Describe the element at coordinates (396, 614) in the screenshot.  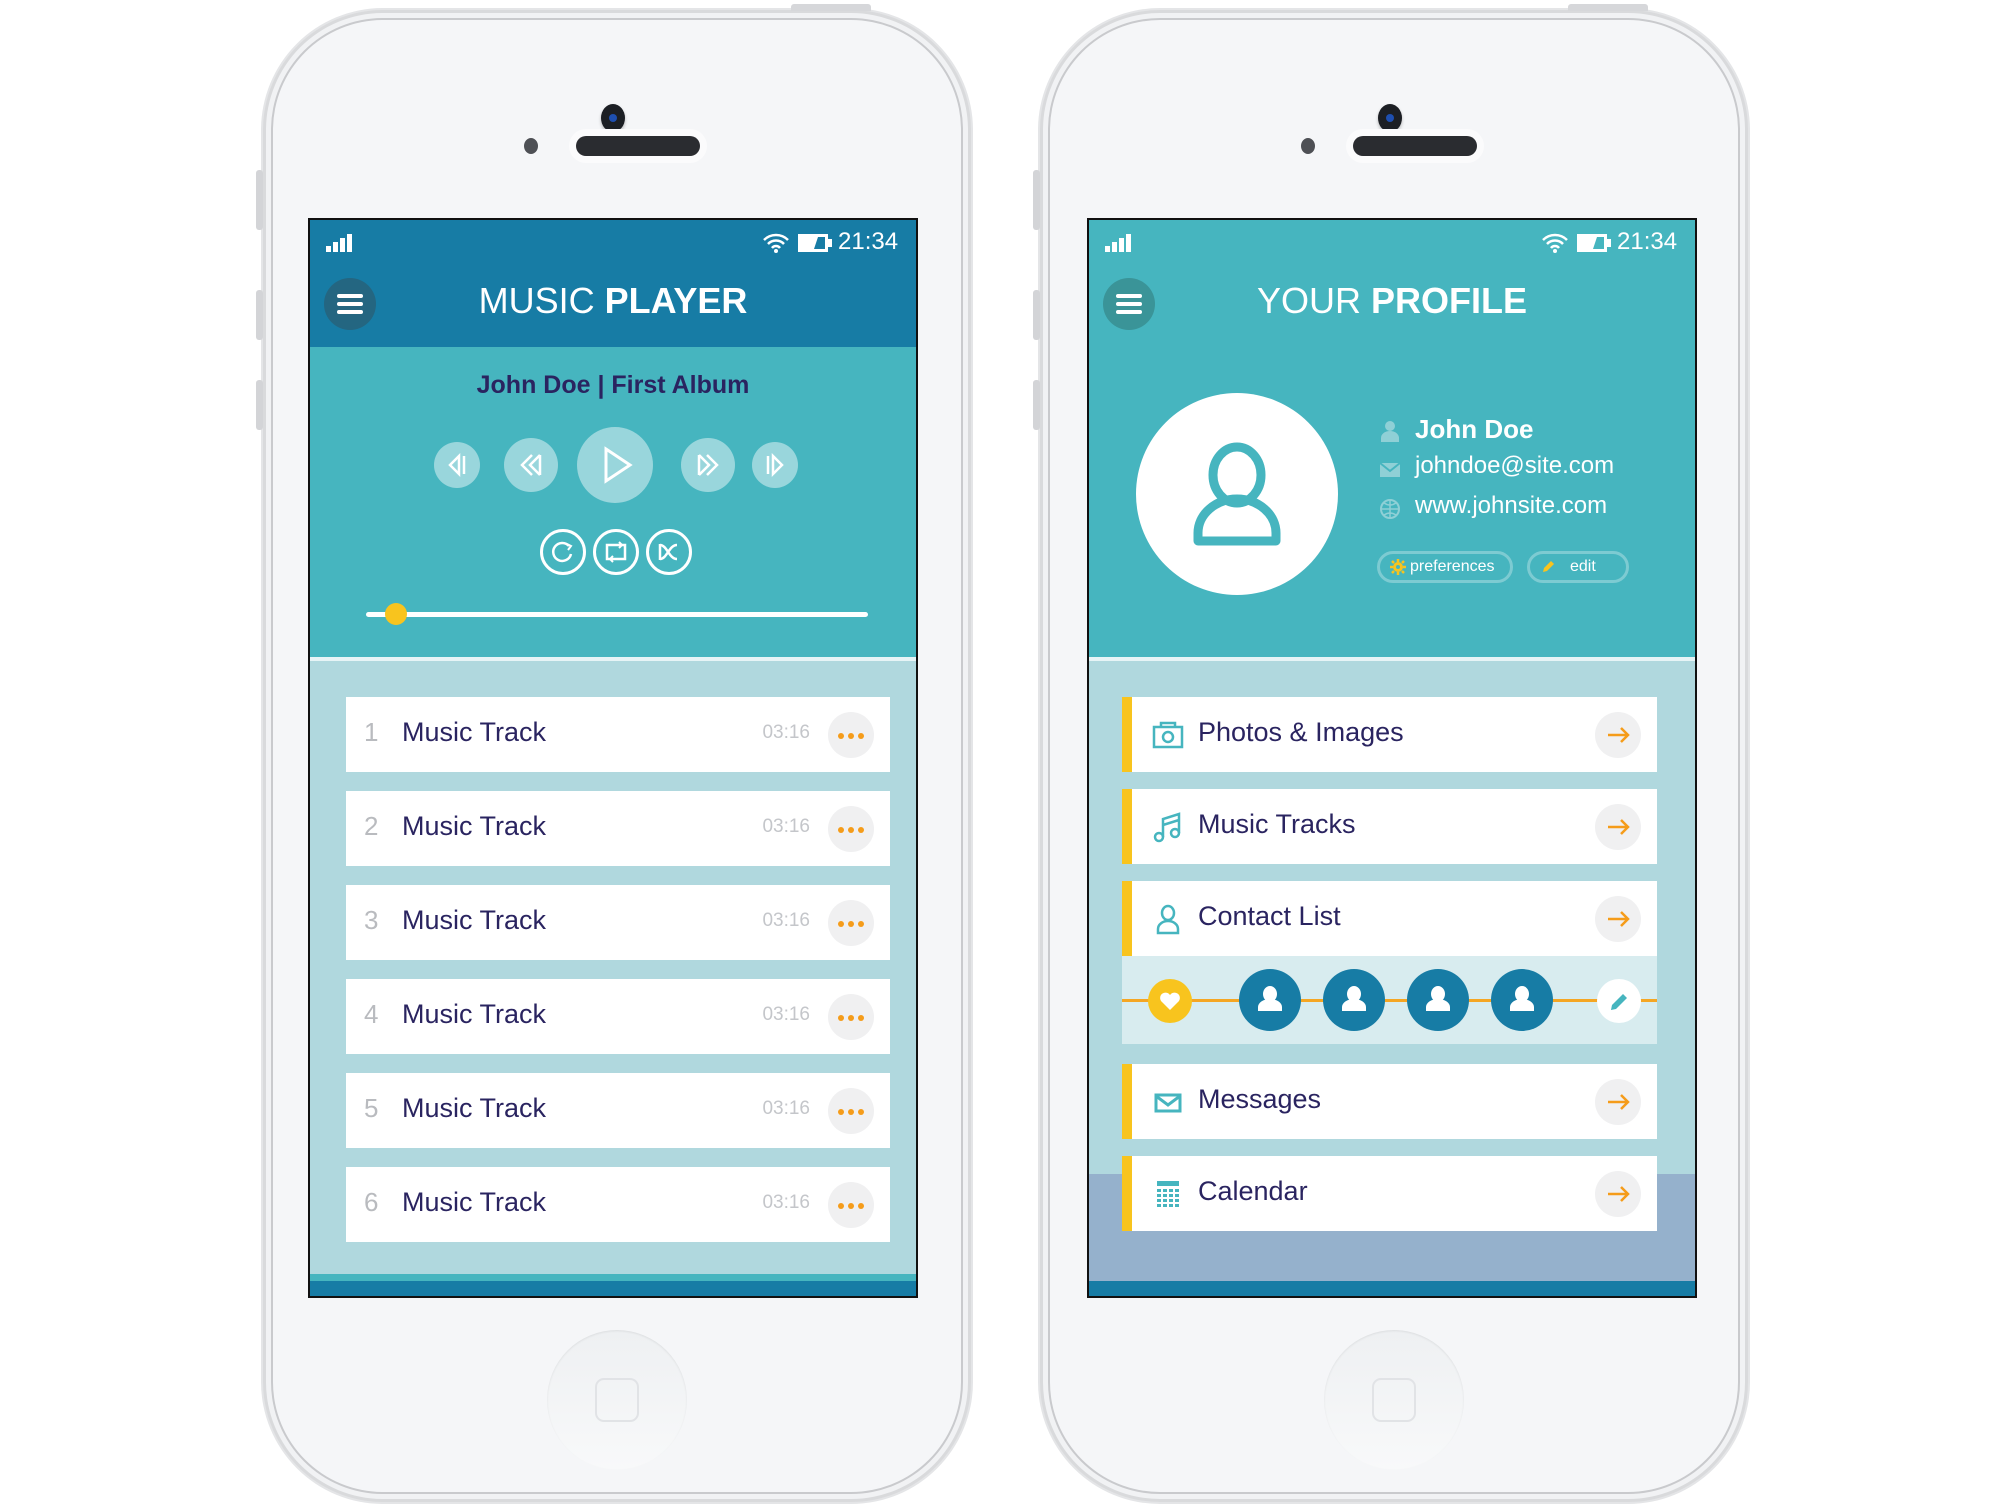
I see `progress-slider-handle` at that location.